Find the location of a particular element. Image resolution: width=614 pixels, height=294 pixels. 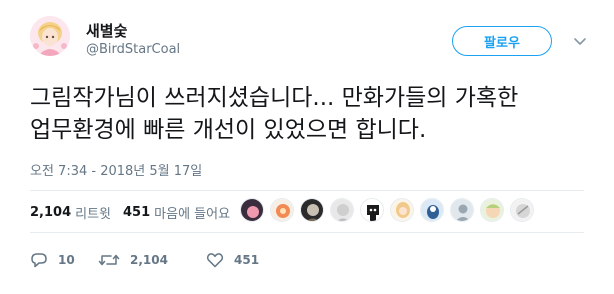

tweet-actions: 10 2,104 451 is located at coordinates (148, 260).